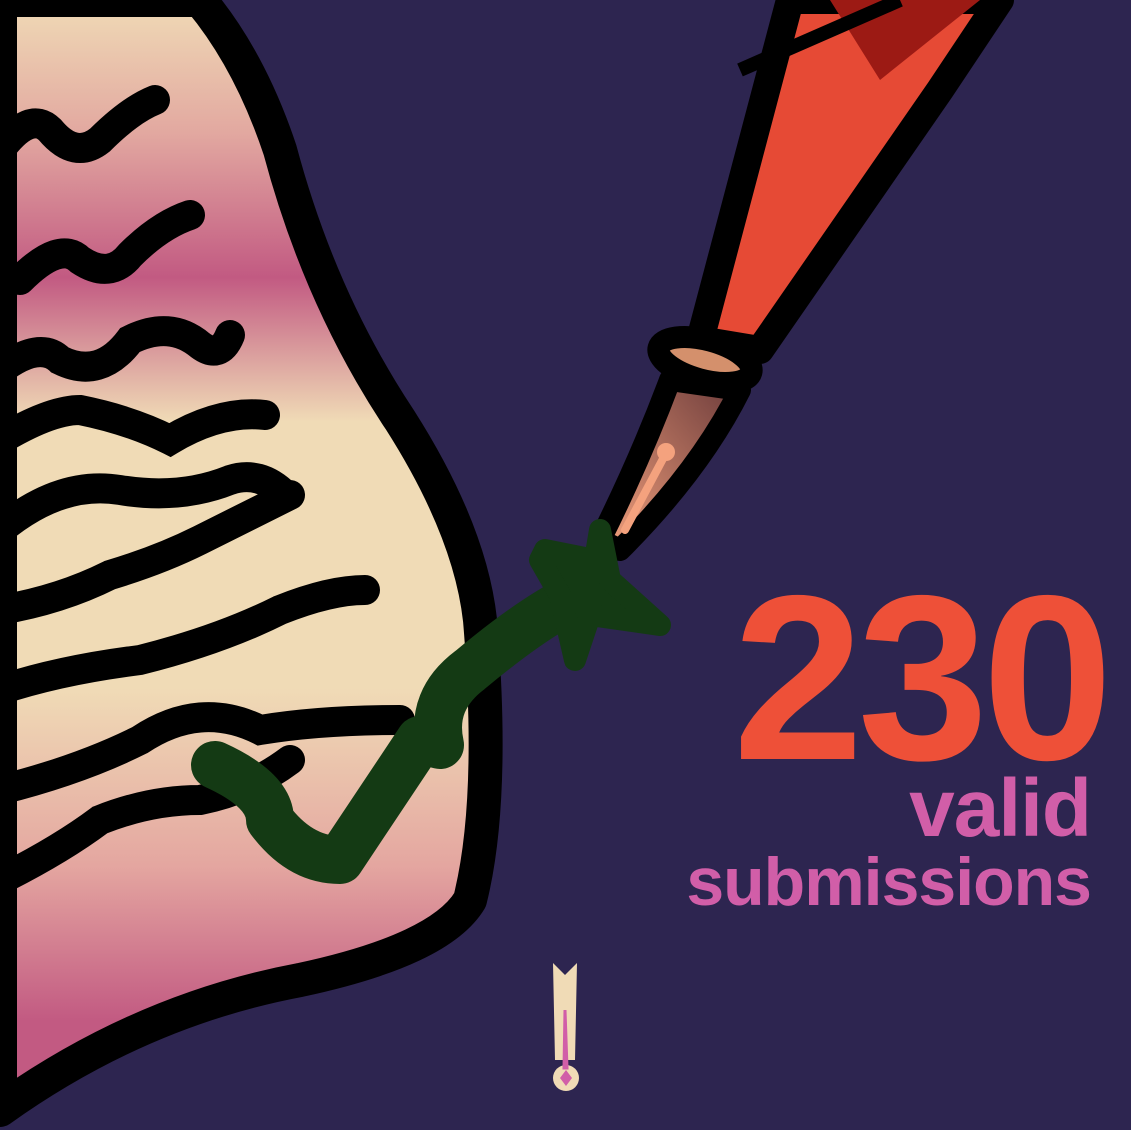 Image resolution: width=1131 pixels, height=1130 pixels. I want to click on label-valid: valid, so click(1000, 808).